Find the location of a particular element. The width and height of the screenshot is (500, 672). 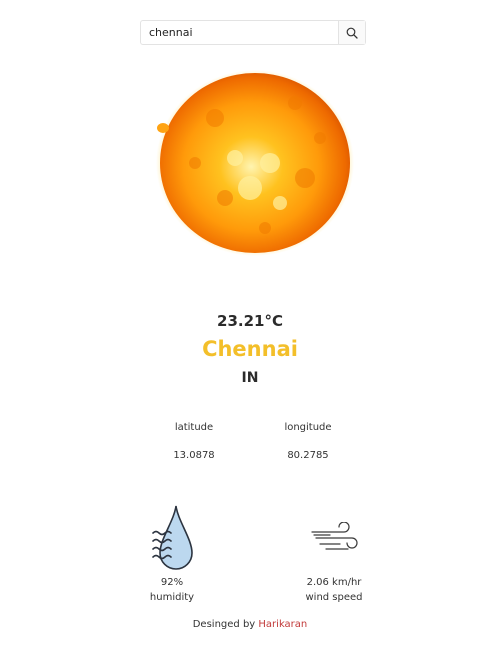

humidity-drop-icon is located at coordinates (172, 537).